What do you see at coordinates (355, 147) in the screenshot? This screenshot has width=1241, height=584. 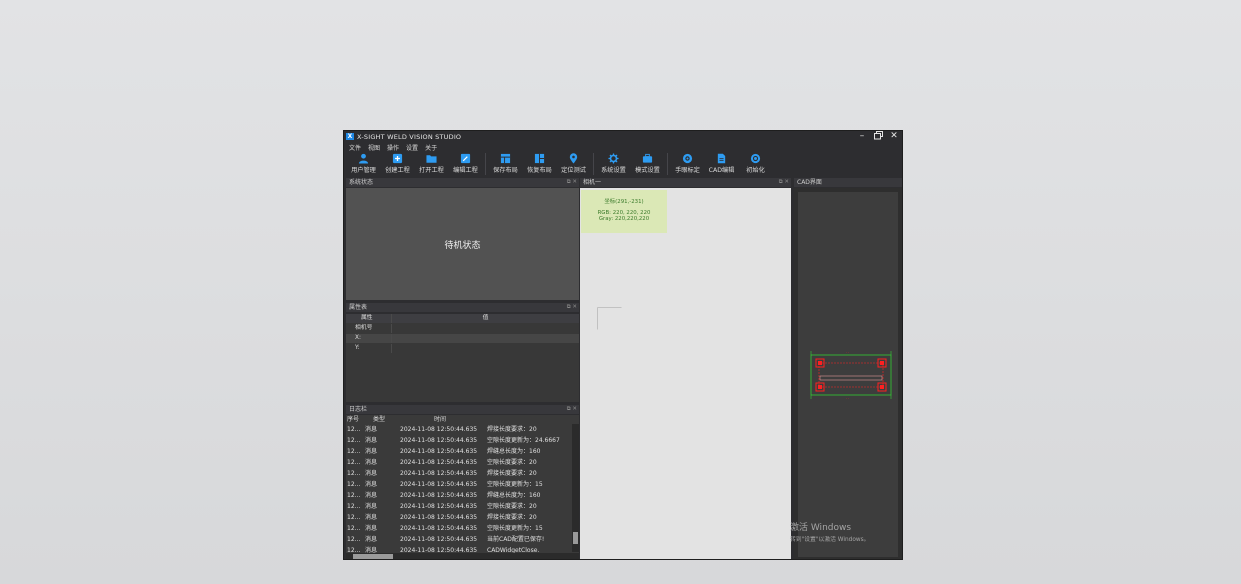 I see `menu-file: 文件` at bounding box center [355, 147].